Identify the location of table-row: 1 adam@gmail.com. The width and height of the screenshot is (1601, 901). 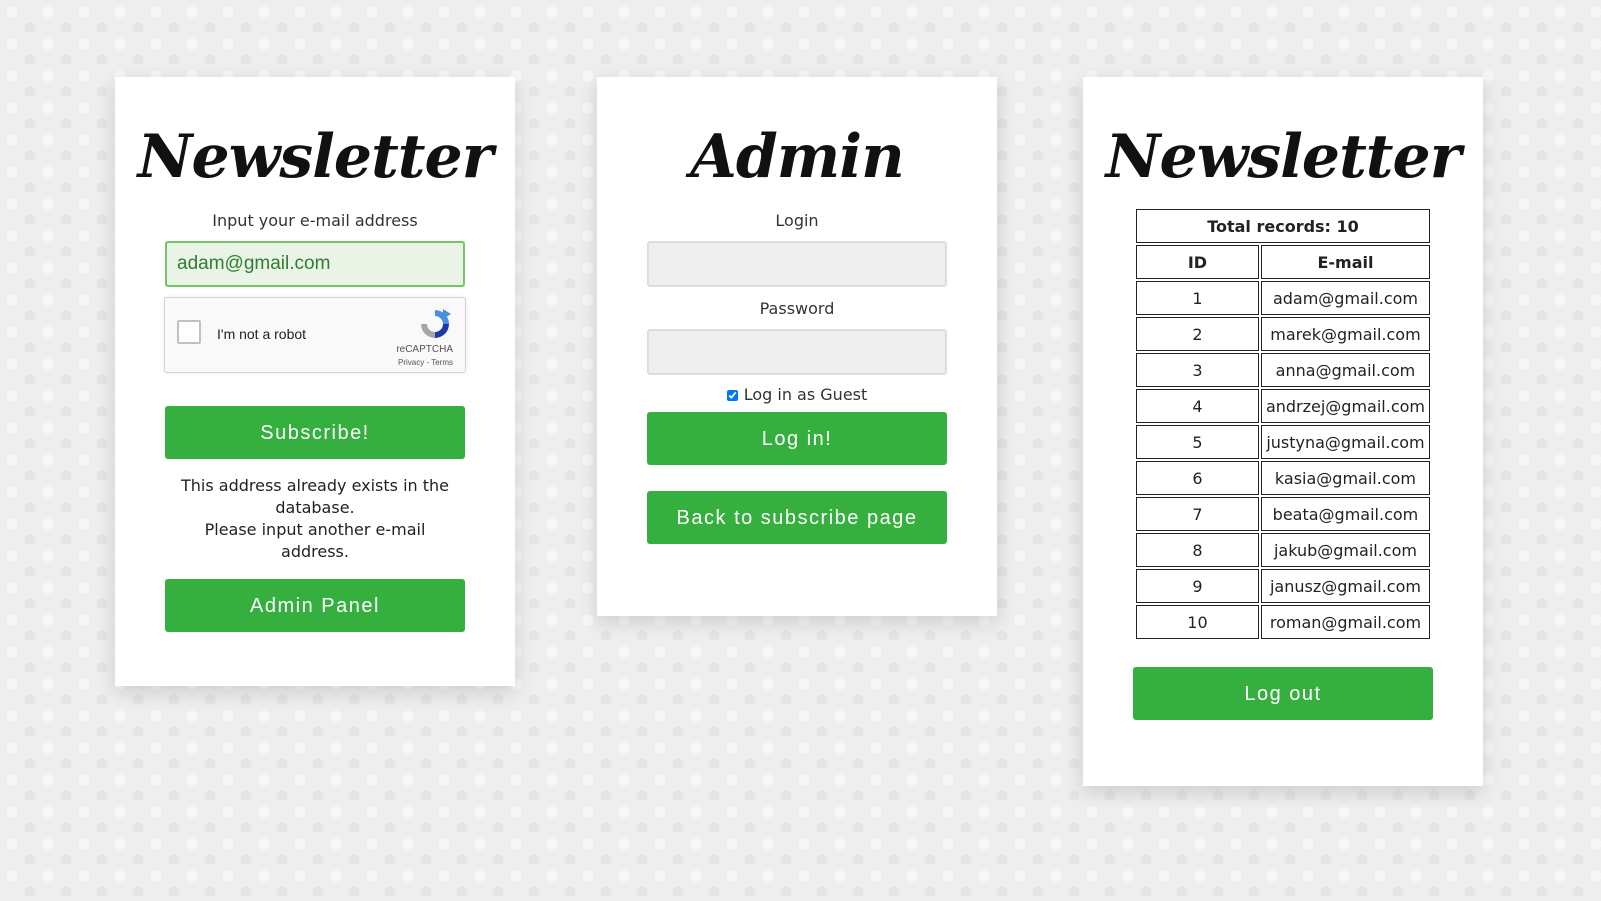
(1283, 298).